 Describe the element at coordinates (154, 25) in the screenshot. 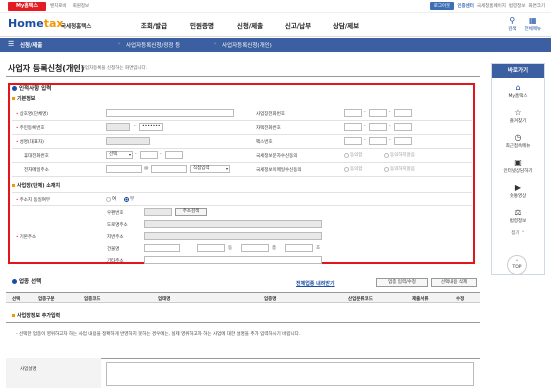

I see `menu-item: 조회/발급` at that location.